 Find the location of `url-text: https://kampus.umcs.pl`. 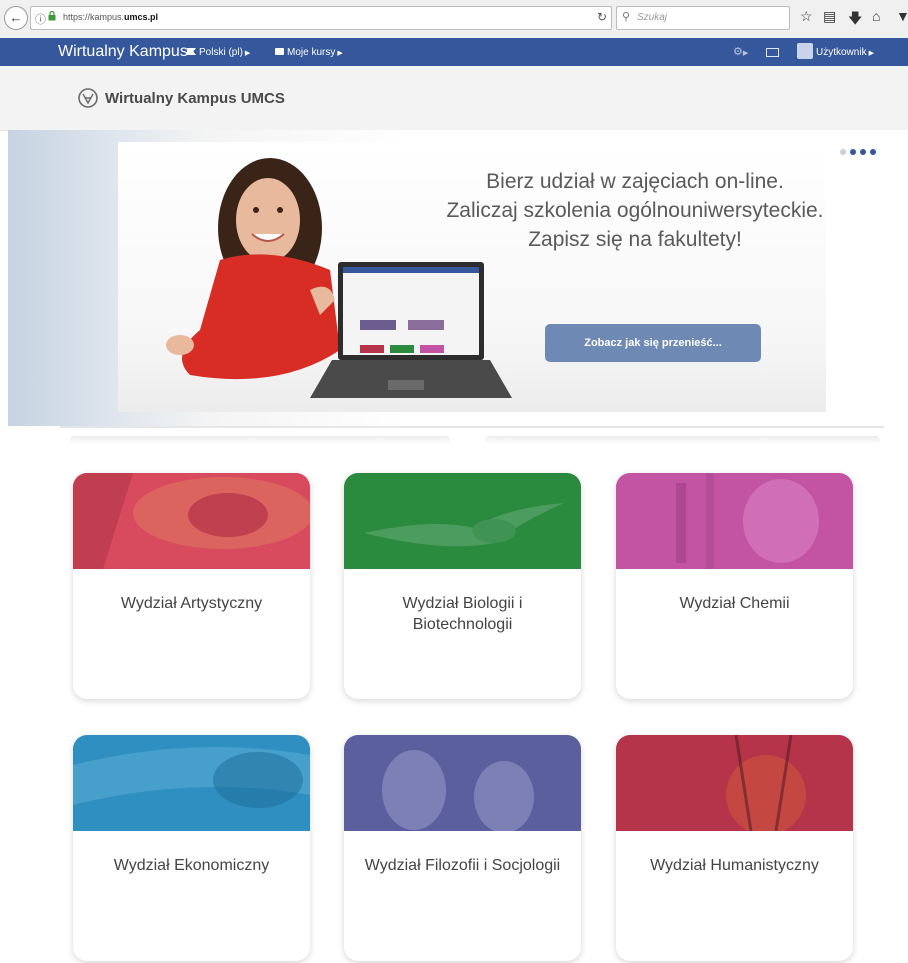

url-text: https://kampus.umcs.pl is located at coordinates (110, 17).